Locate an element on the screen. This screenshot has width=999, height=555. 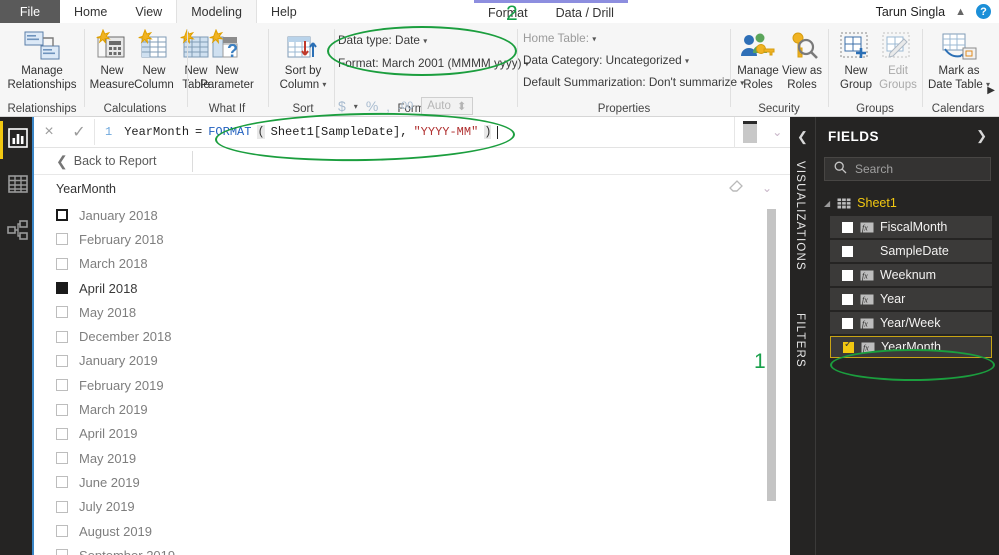
tab-view: View is located at coordinates (148, 11).